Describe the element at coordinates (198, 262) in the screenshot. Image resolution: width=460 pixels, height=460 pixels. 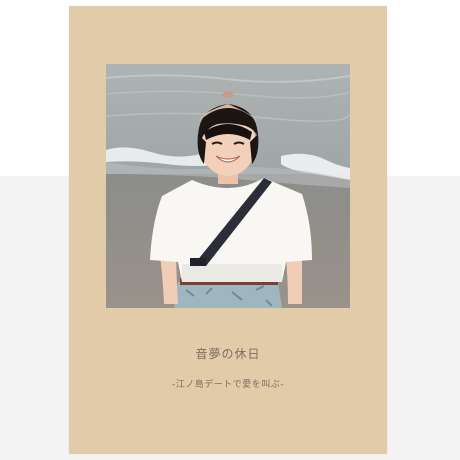
I see `bag-buckle` at that location.